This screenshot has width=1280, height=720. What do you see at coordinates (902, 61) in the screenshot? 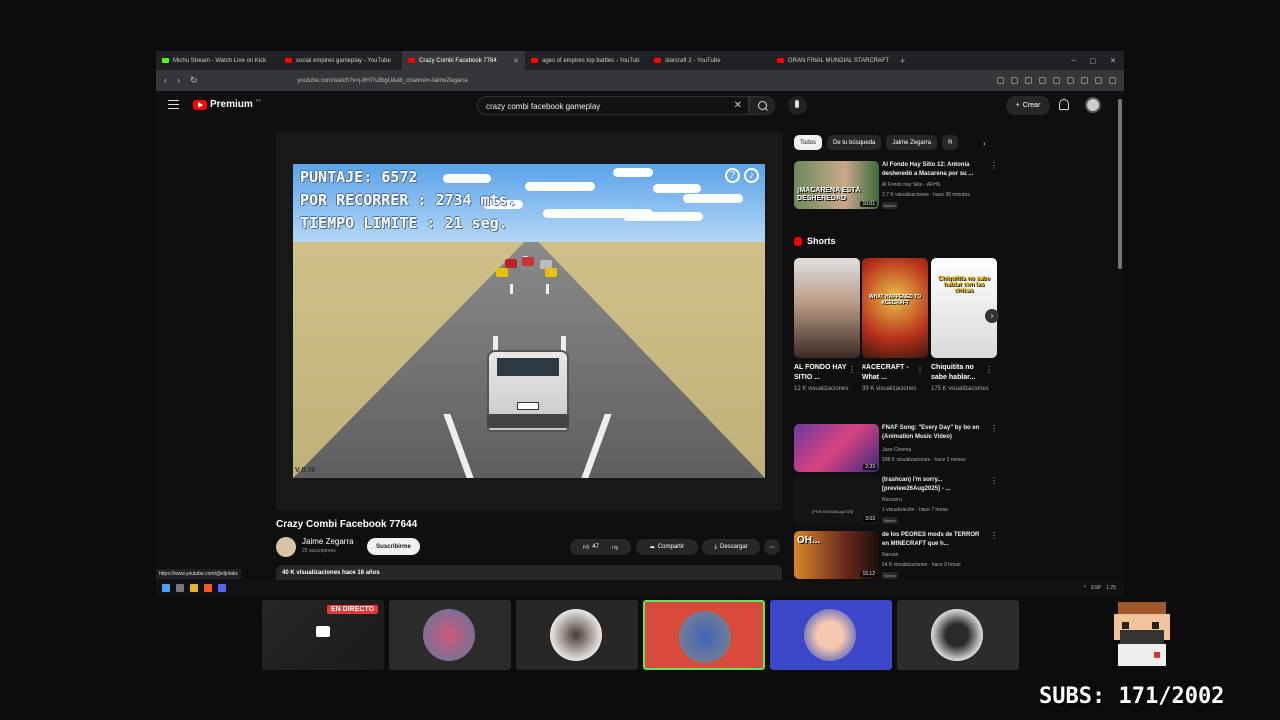
I see `new-tab-button: +` at bounding box center [902, 61].